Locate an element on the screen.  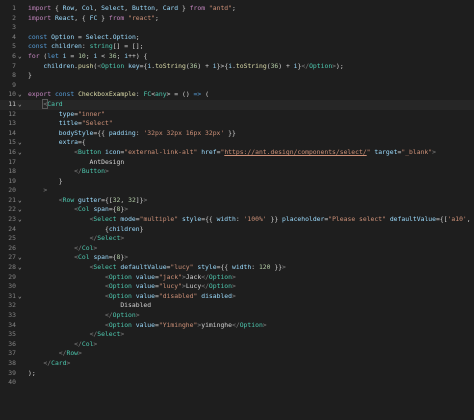
code-token: Card is located at coordinates (170, 8).